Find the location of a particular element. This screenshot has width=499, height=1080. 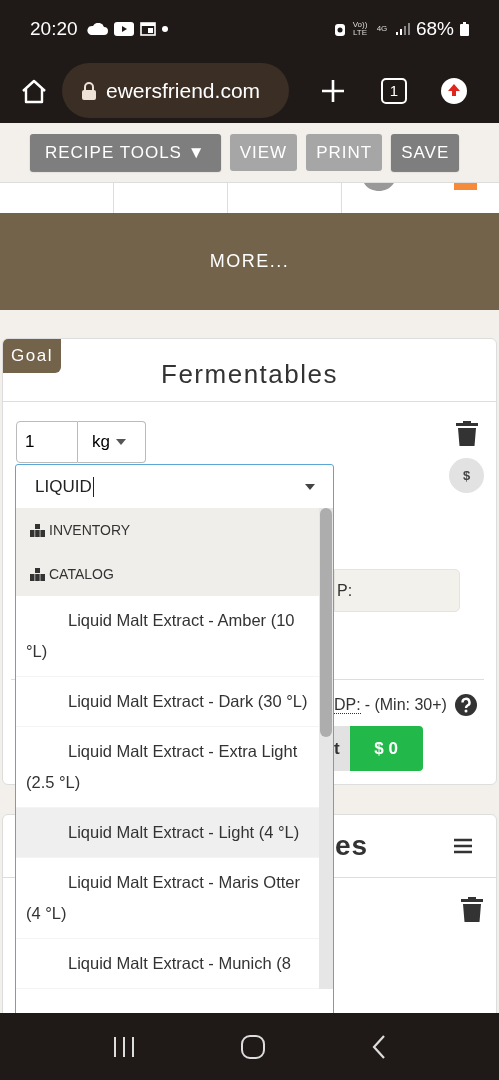

scrollbar-thumb is located at coordinates (326, 622).